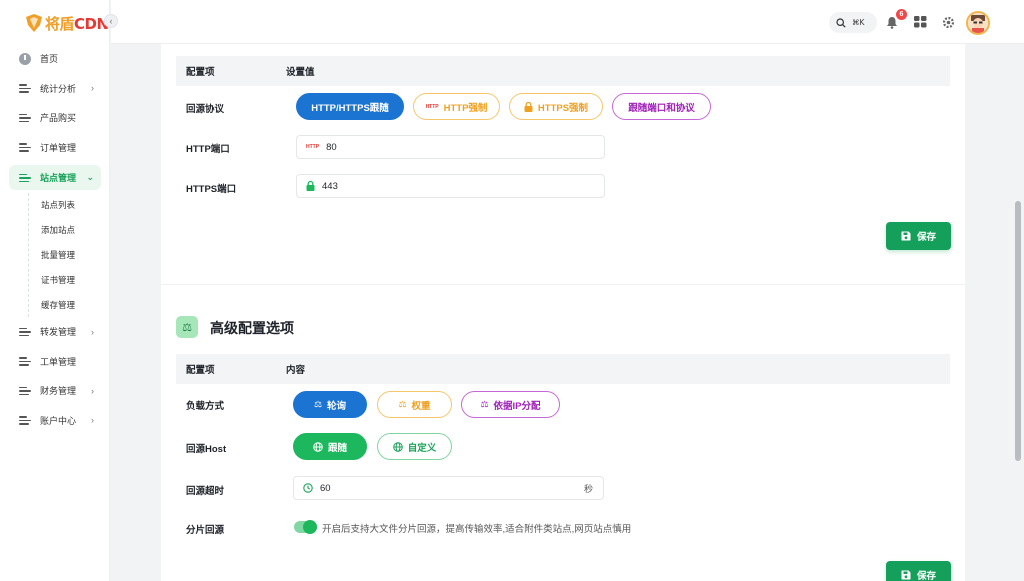 The height and width of the screenshot is (581, 1024). Describe the element at coordinates (337, 406) in the screenshot. I see `option-label: 轮询` at that location.